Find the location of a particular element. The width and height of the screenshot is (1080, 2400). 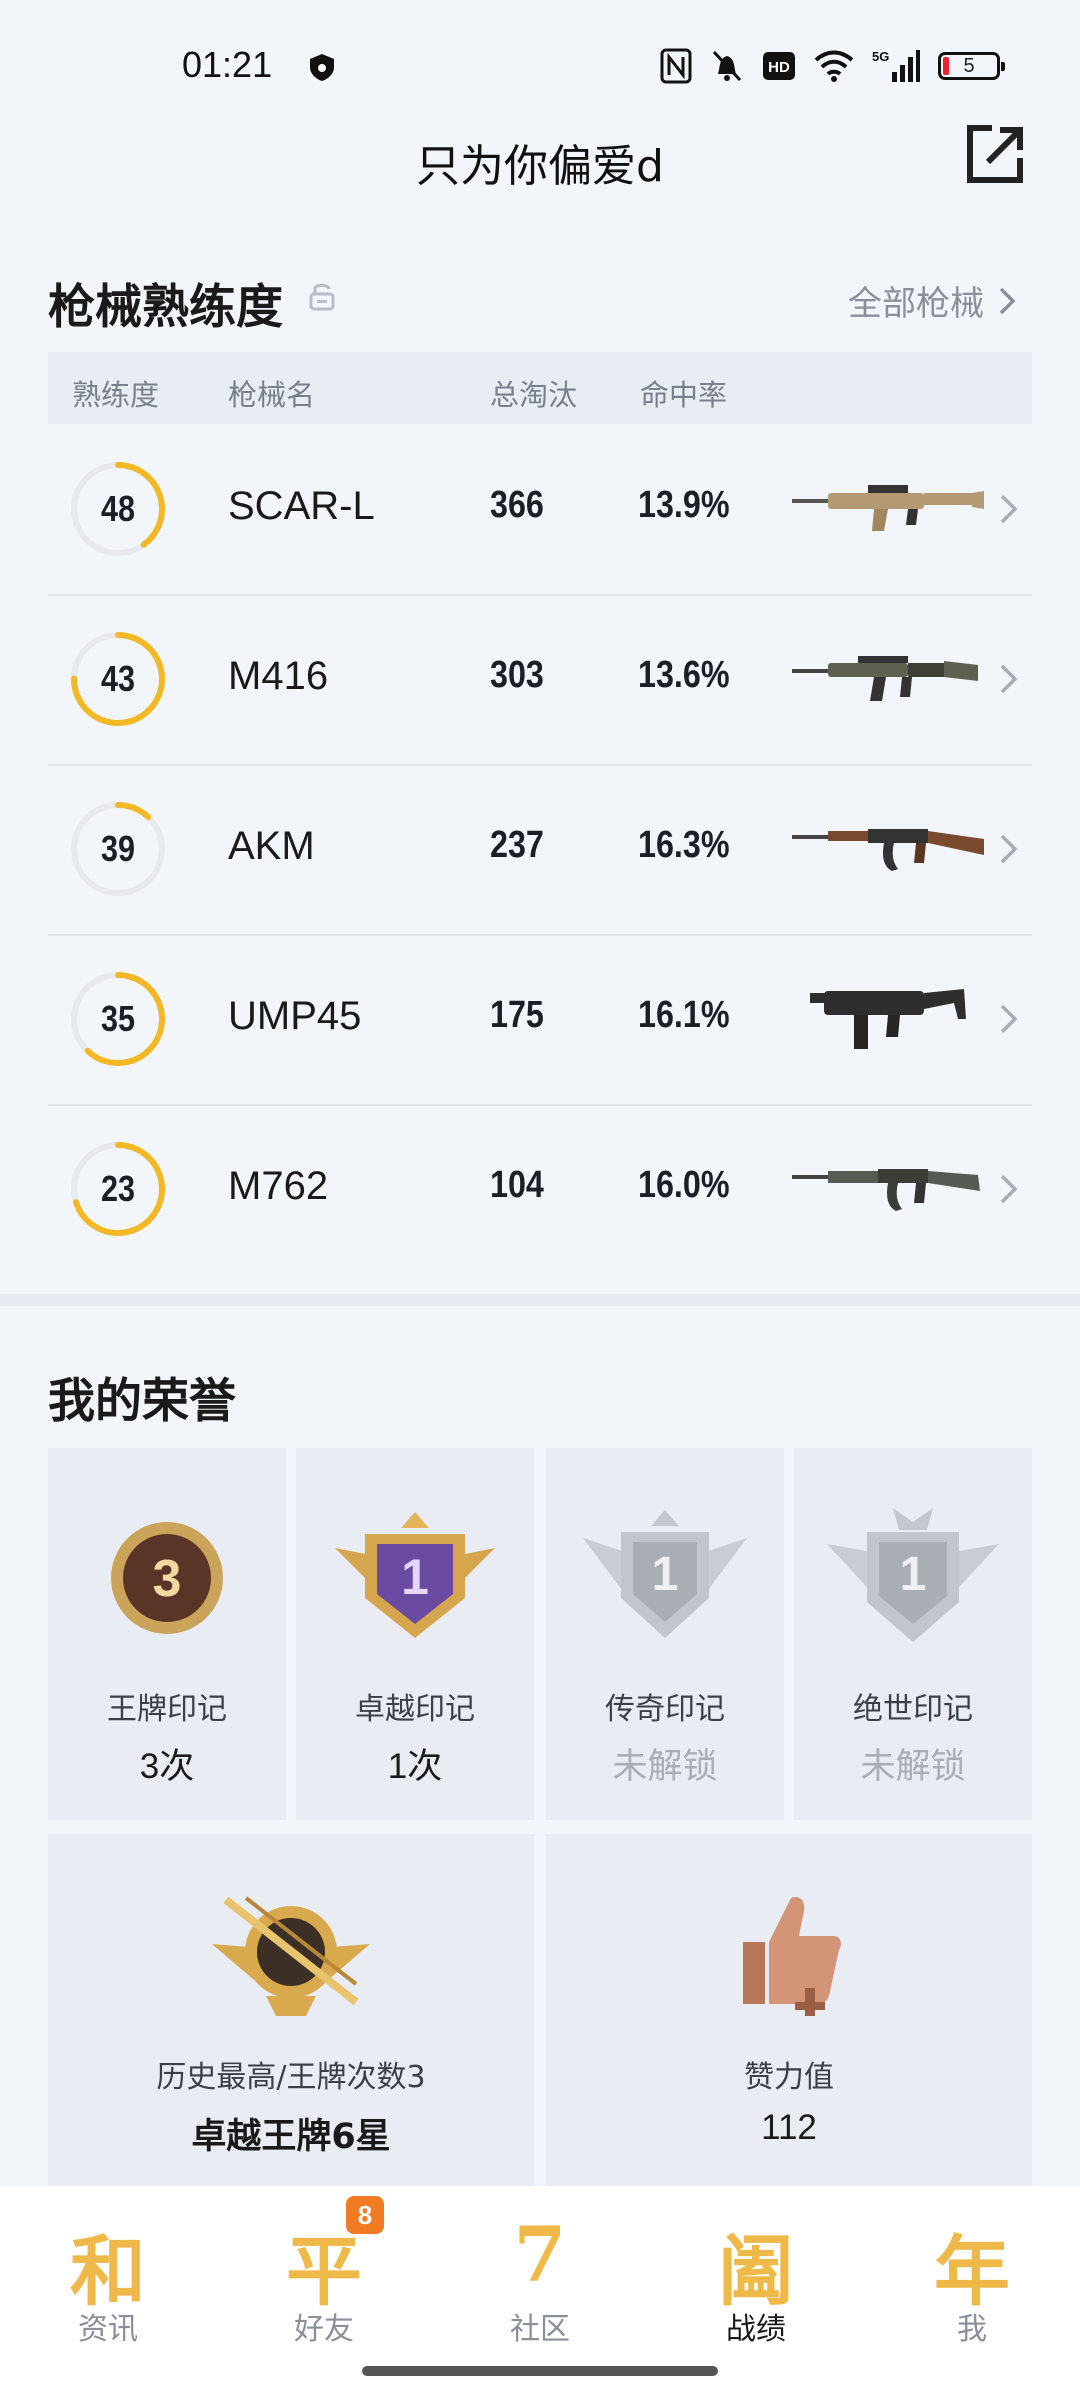

tab-label: 我 is located at coordinates (972, 2329).